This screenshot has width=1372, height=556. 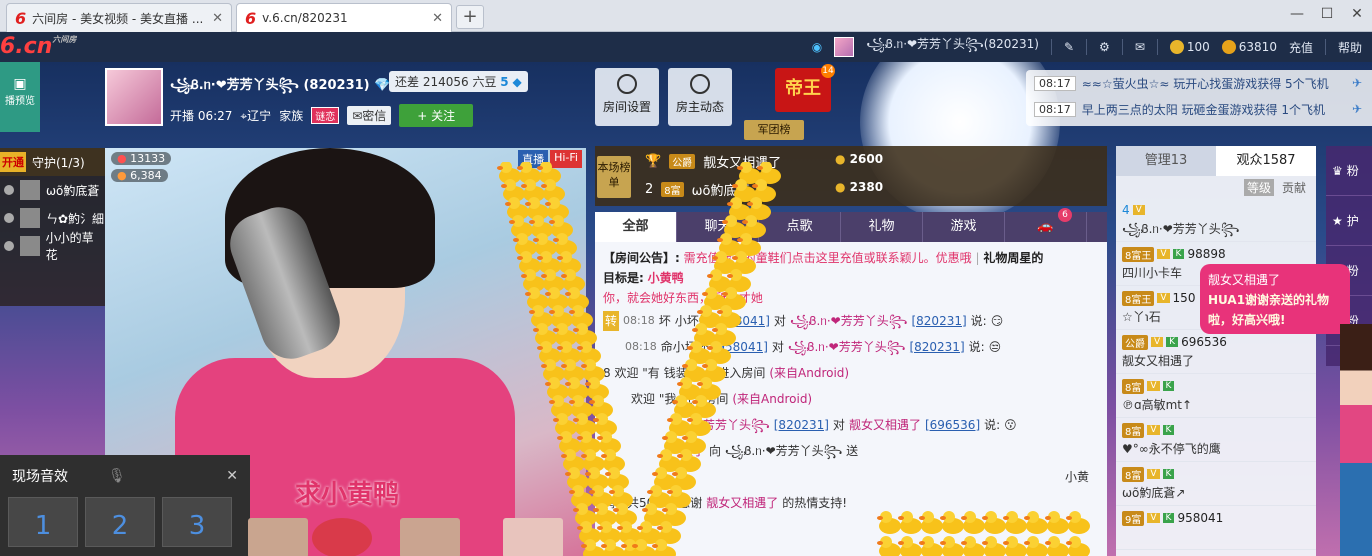 I want to click on live-badge: 直播, so click(x=533, y=159).